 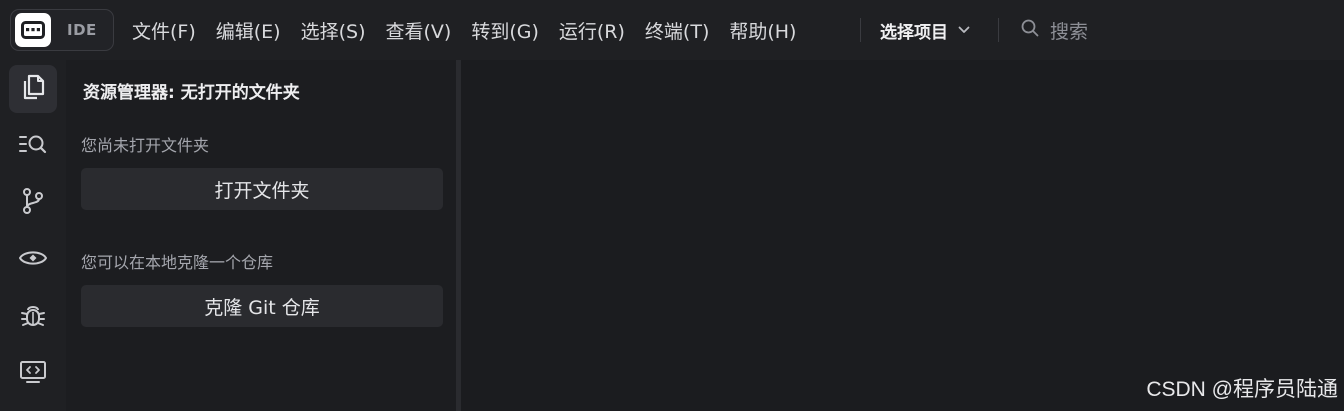 I want to click on search-list-icon, so click(x=33, y=146).